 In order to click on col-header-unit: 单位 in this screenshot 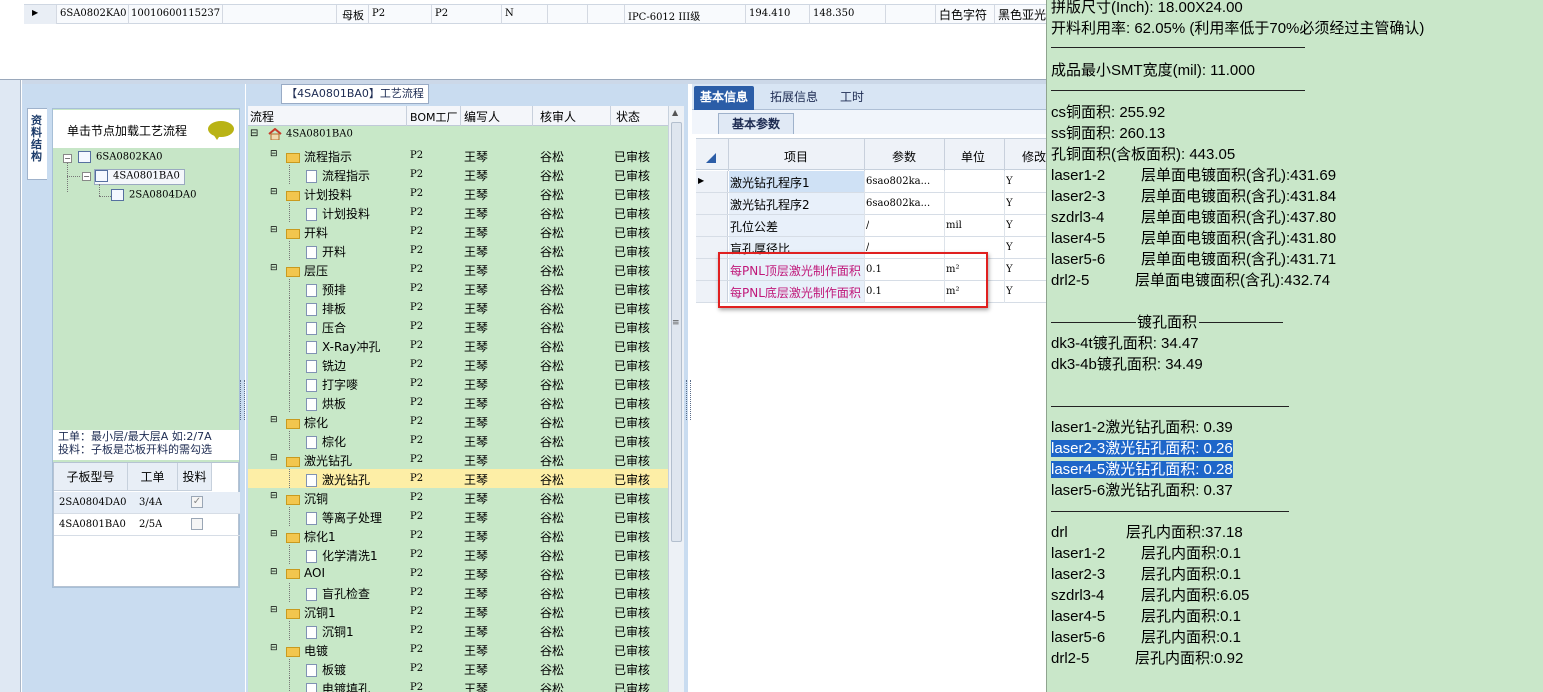, I will do `click(973, 156)`.